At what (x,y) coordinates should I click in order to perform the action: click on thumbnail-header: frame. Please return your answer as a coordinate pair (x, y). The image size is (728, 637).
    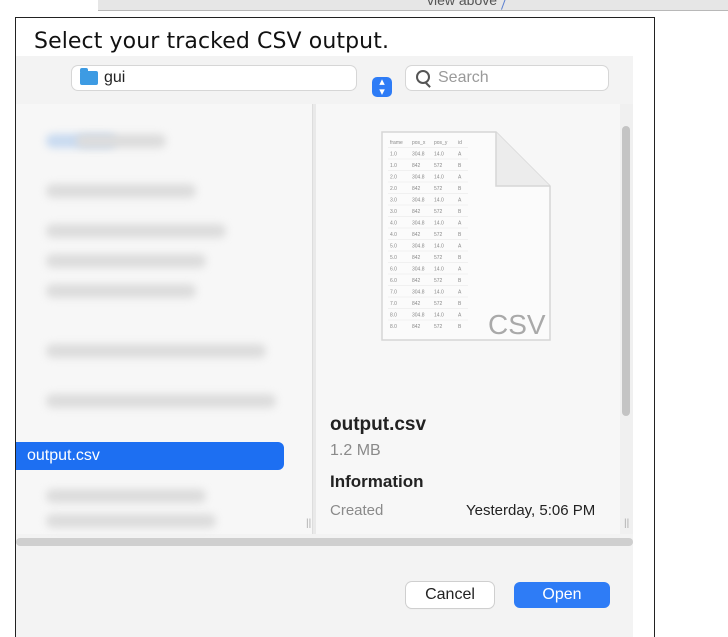
    Looking at the image, I should click on (396, 143).